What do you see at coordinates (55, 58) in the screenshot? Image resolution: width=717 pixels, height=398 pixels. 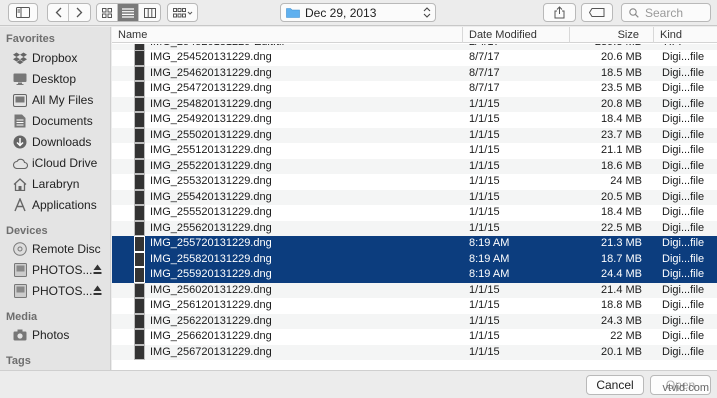 I see `sidebar-item-label: Dropbox` at bounding box center [55, 58].